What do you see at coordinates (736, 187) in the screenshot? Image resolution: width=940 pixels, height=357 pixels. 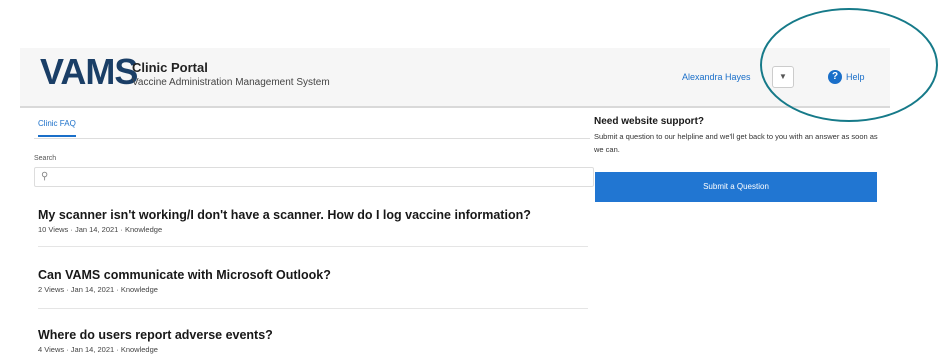 I see `submit-question-button: Submit a Question` at bounding box center [736, 187].